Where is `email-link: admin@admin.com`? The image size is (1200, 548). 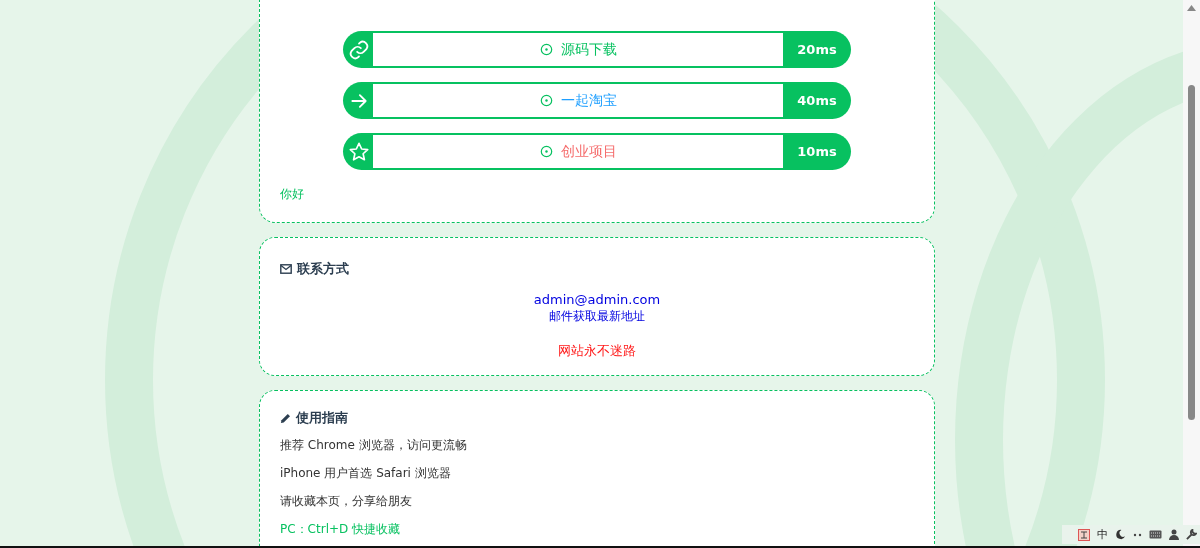
email-link: admin@admin.com is located at coordinates (597, 299).